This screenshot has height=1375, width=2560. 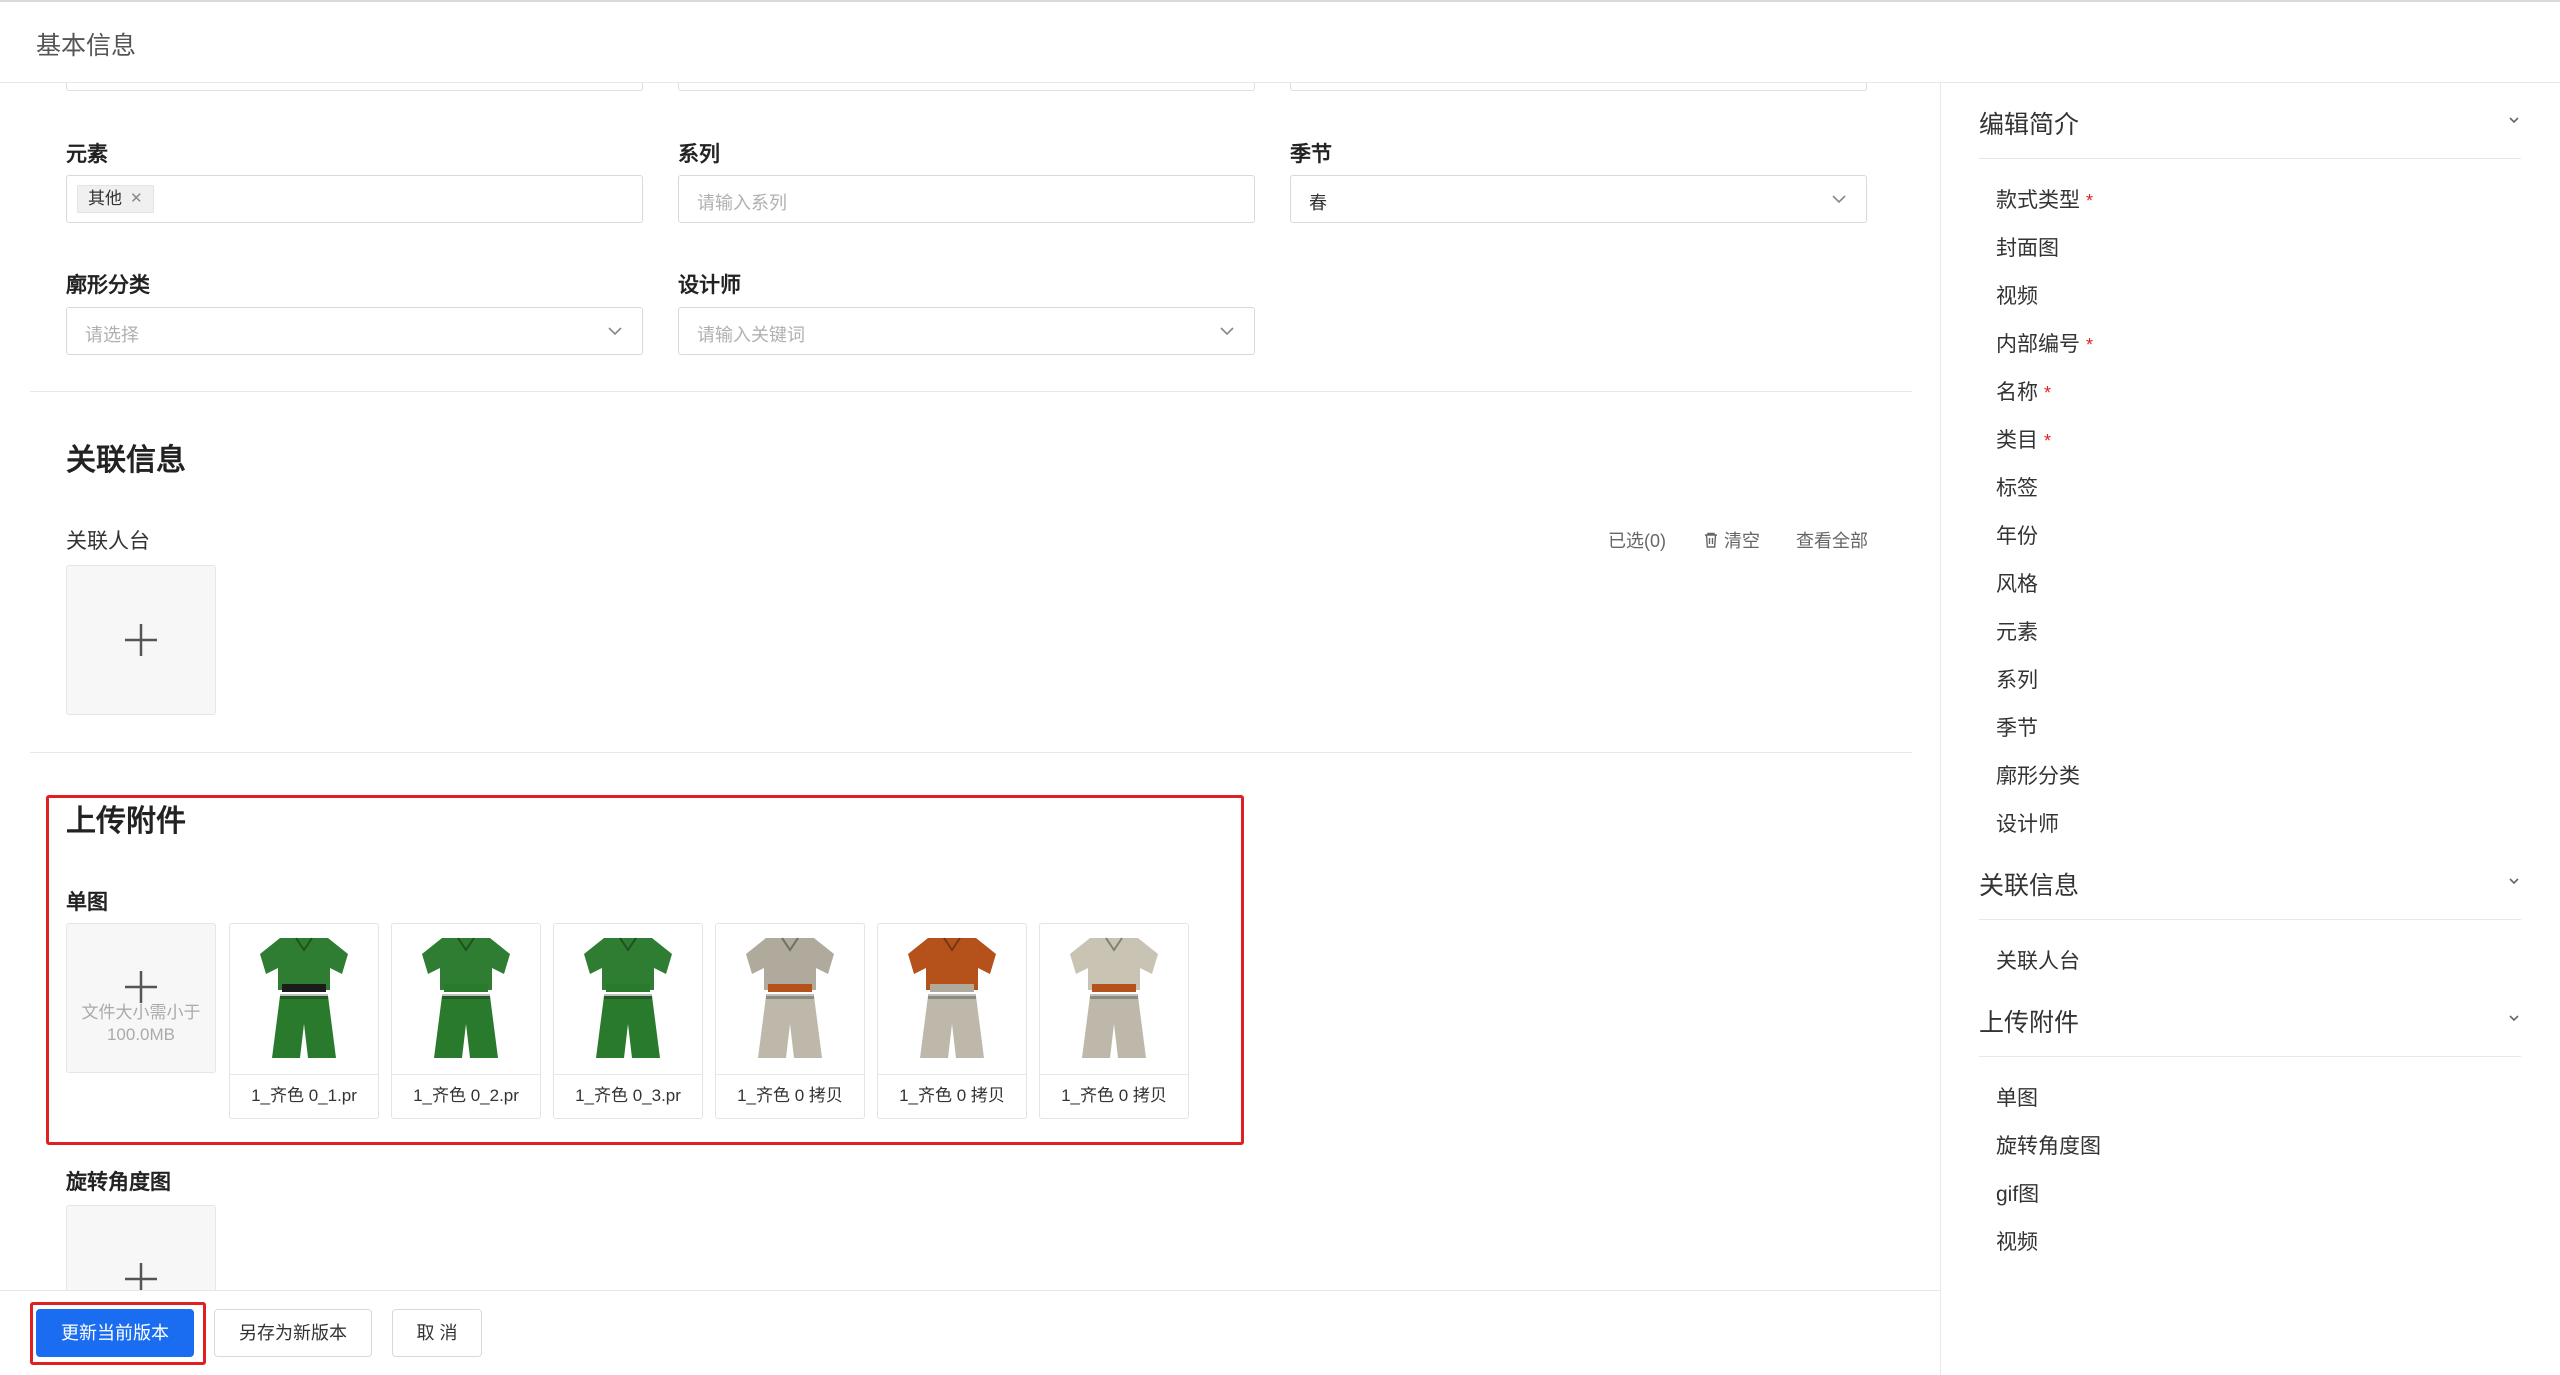 What do you see at coordinates (1742, 541) in the screenshot?
I see `clear-label: 清空` at bounding box center [1742, 541].